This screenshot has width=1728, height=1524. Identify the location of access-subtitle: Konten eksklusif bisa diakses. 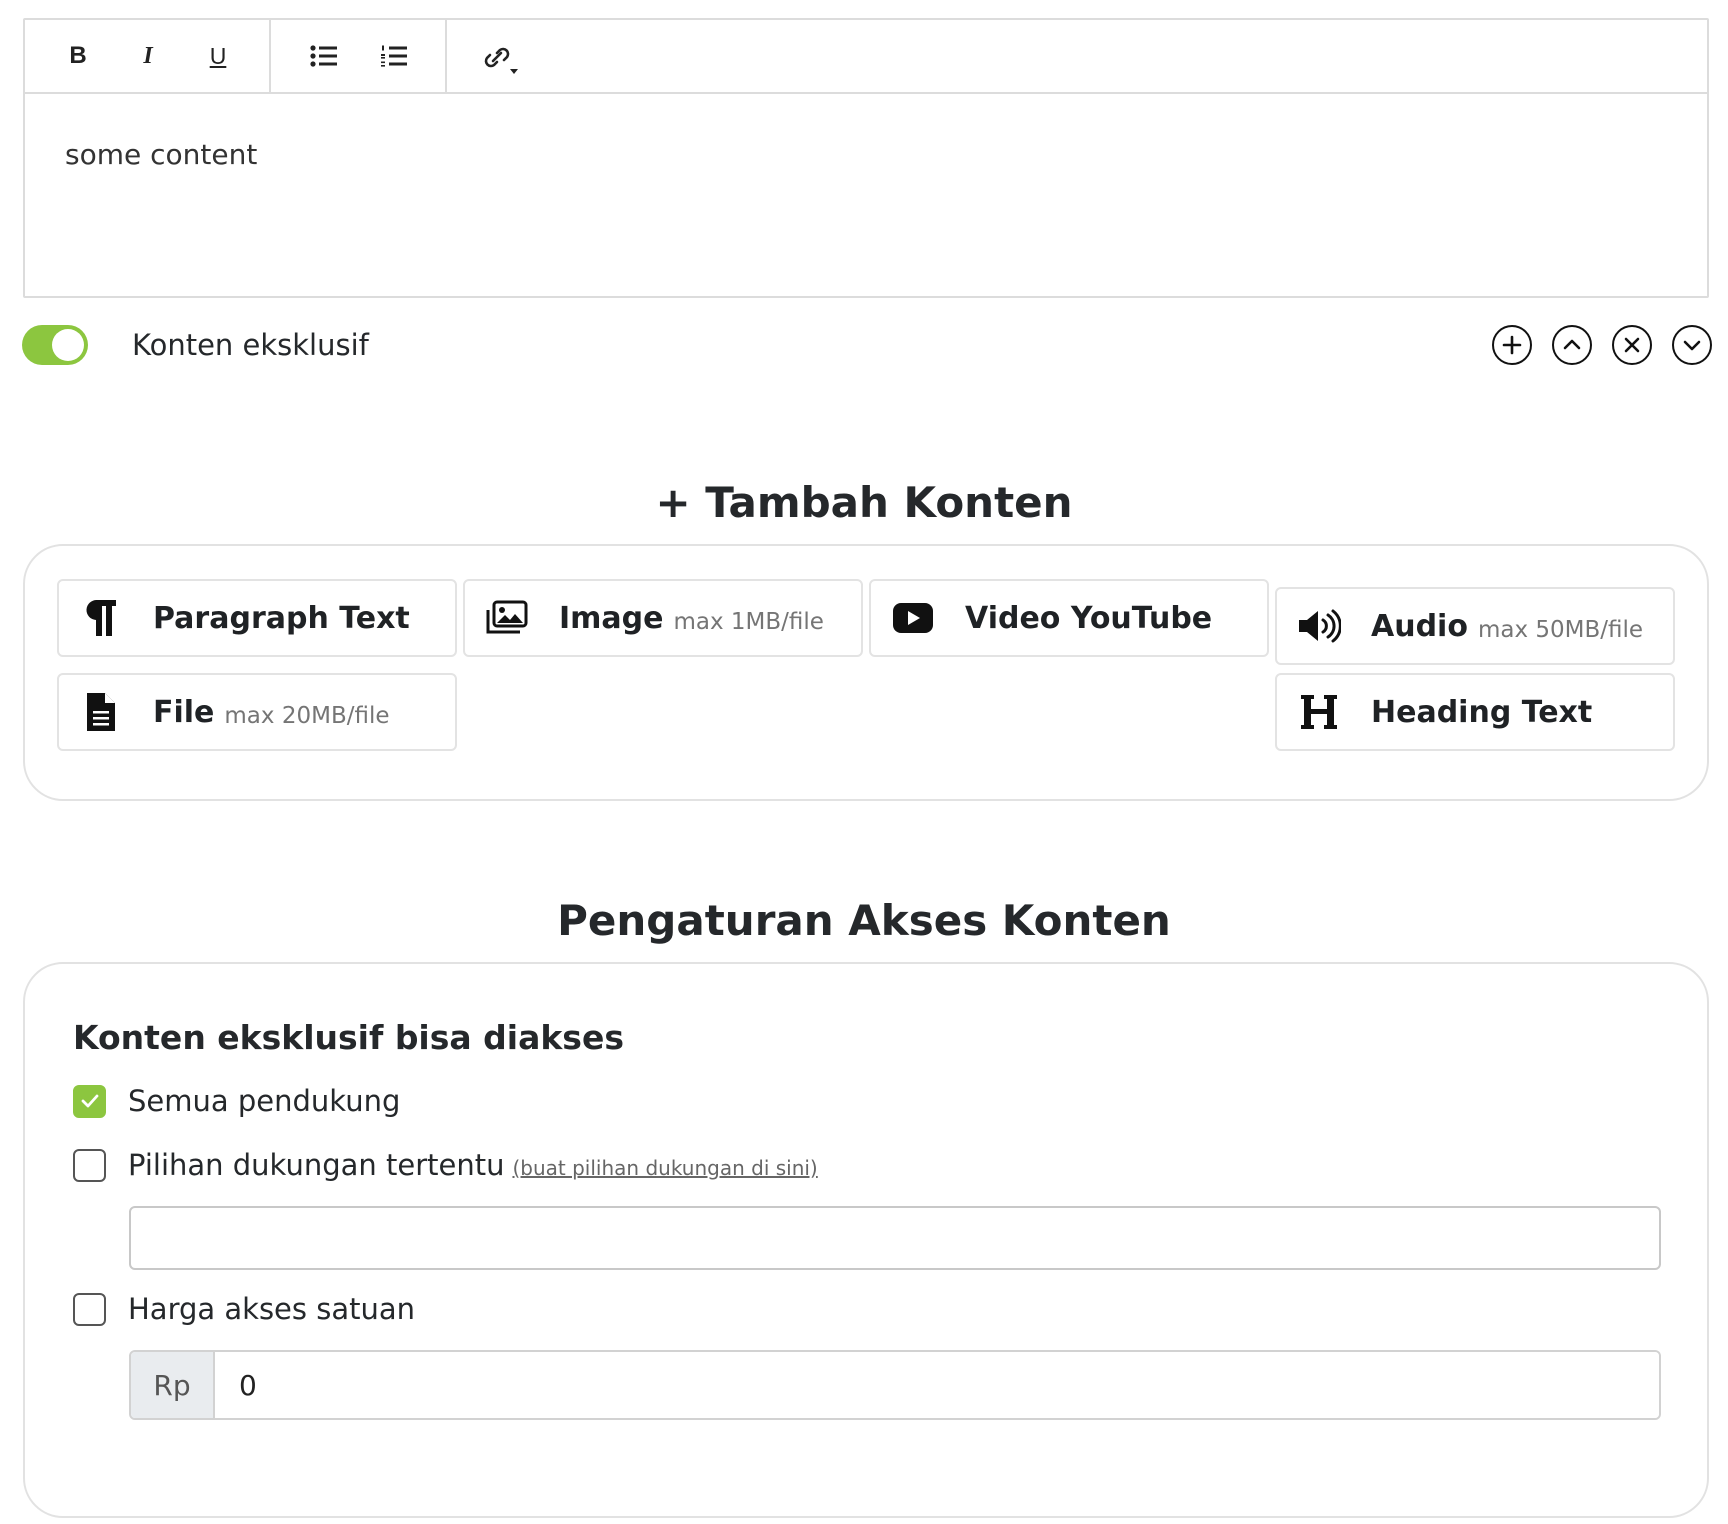
(348, 1037).